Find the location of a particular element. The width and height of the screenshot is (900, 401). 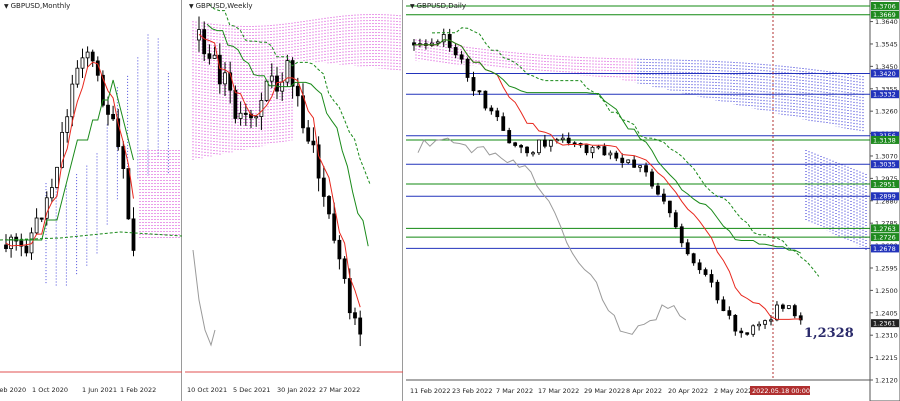

x-axis-label: 29 Mar 2022 is located at coordinates (604, 391).